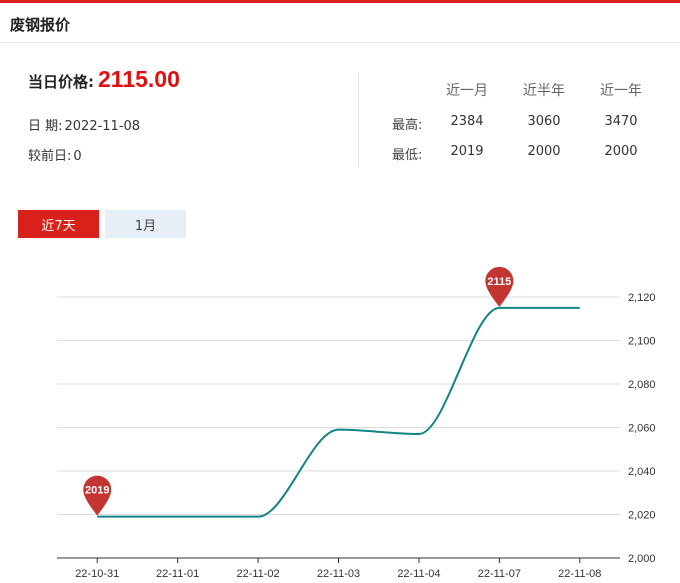 This screenshot has width=680, height=583. I want to click on today-price-row: 当日价格: 2115.00, so click(104, 79).